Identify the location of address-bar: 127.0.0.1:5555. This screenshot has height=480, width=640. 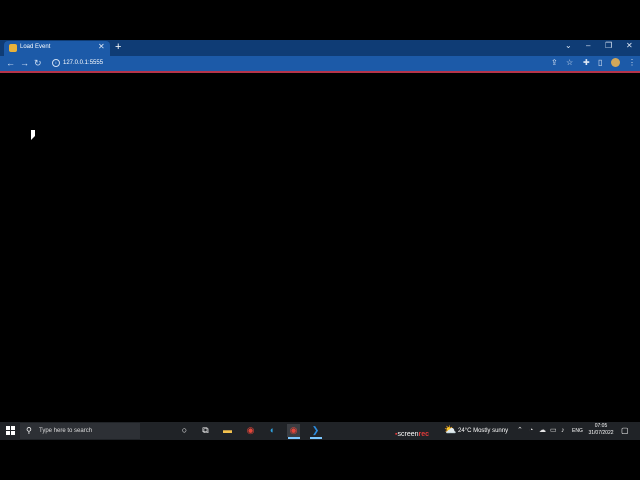
(83, 63).